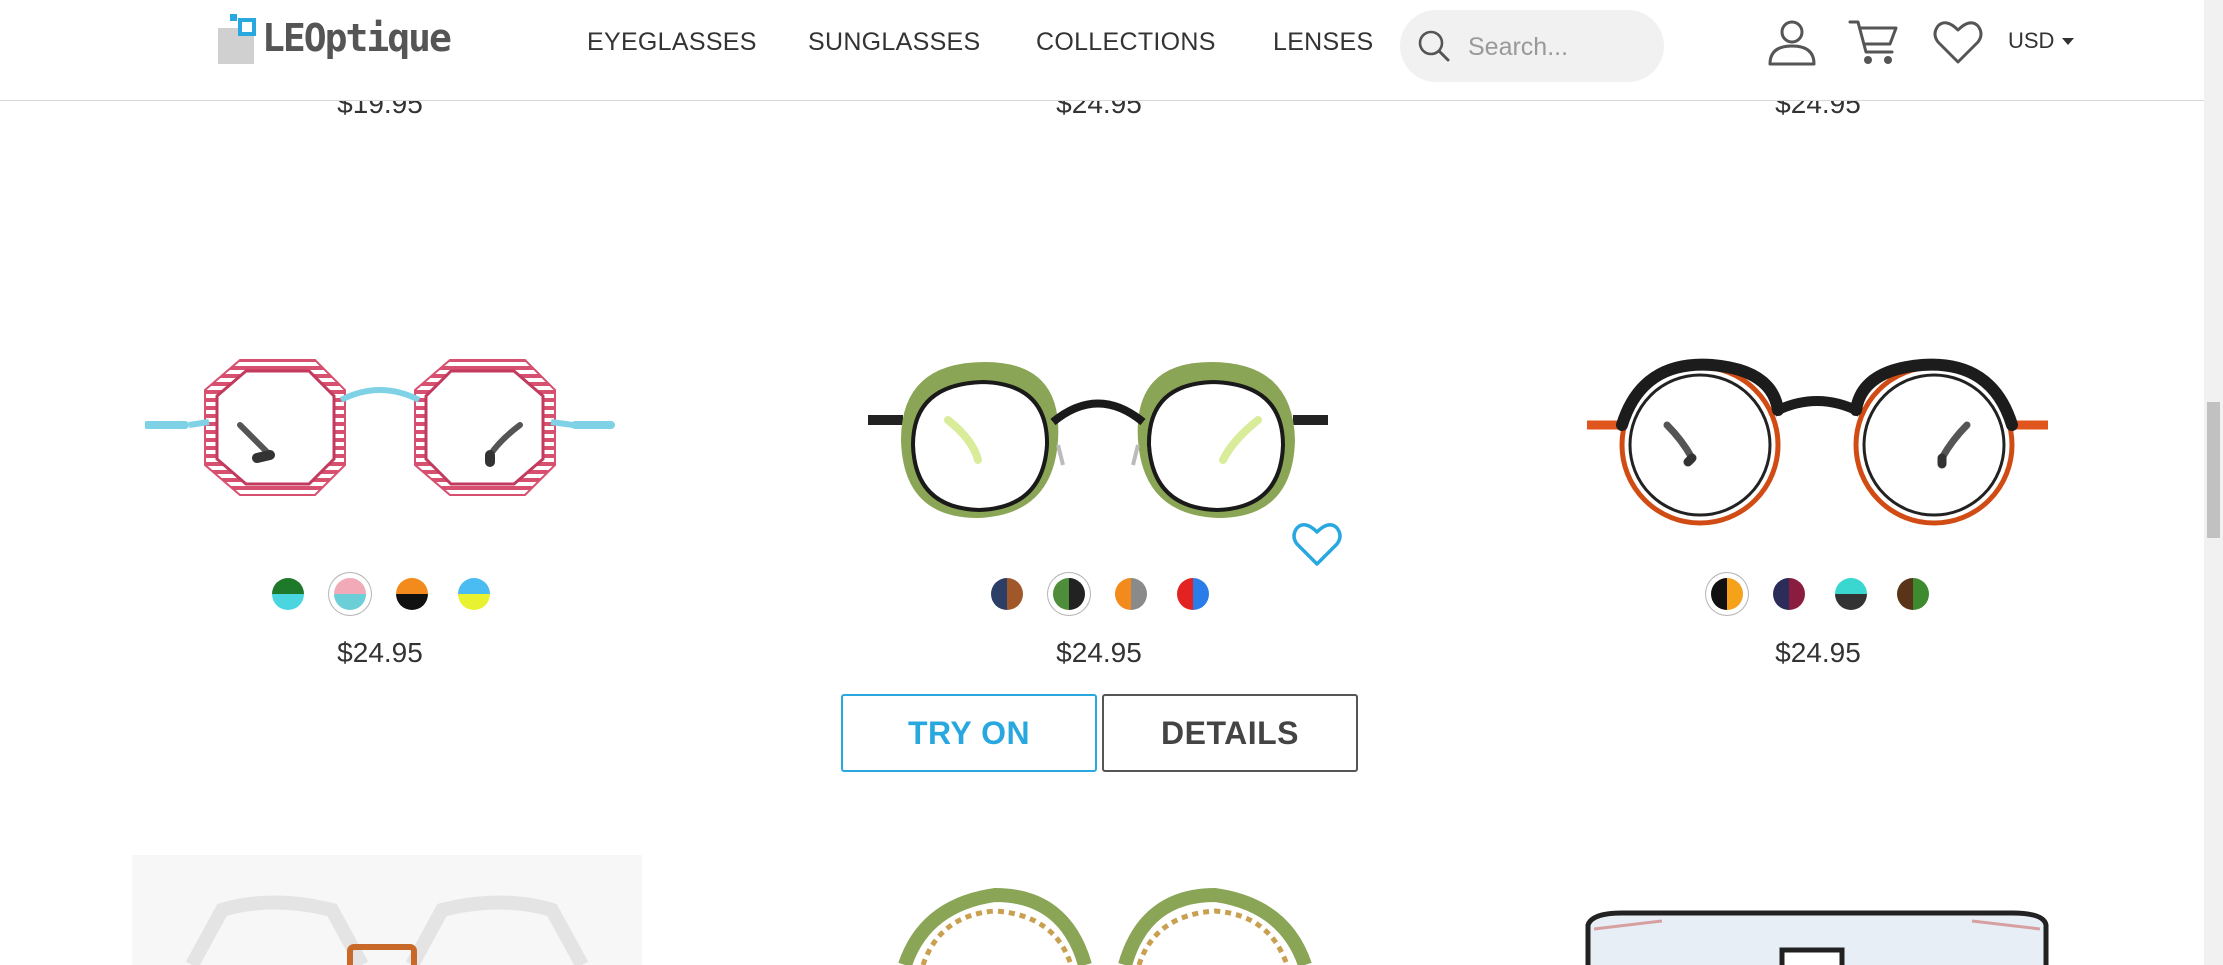 The width and height of the screenshot is (2223, 965). Describe the element at coordinates (1792, 42) in the screenshot. I see `user-icon` at that location.